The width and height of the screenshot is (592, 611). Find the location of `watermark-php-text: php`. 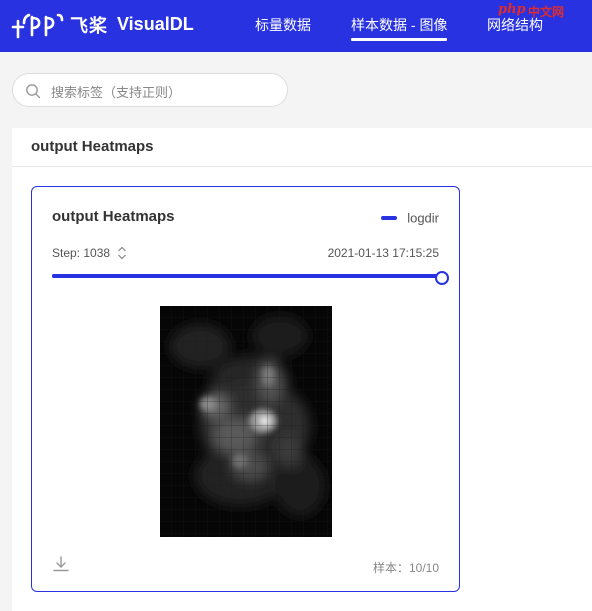

watermark-php-text: php is located at coordinates (512, 9).